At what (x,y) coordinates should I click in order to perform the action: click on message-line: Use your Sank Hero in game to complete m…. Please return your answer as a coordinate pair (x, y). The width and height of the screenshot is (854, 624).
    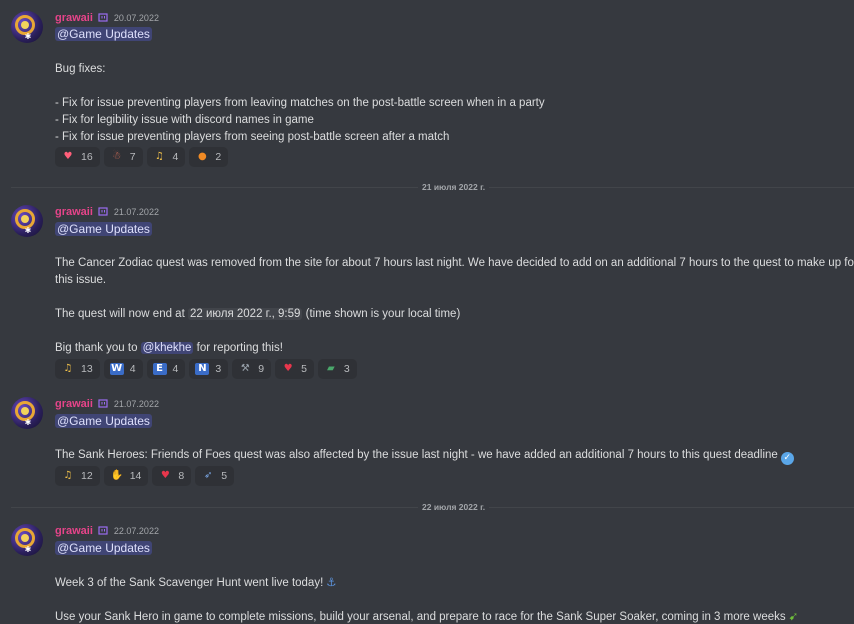
    Looking at the image, I should click on (427, 616).